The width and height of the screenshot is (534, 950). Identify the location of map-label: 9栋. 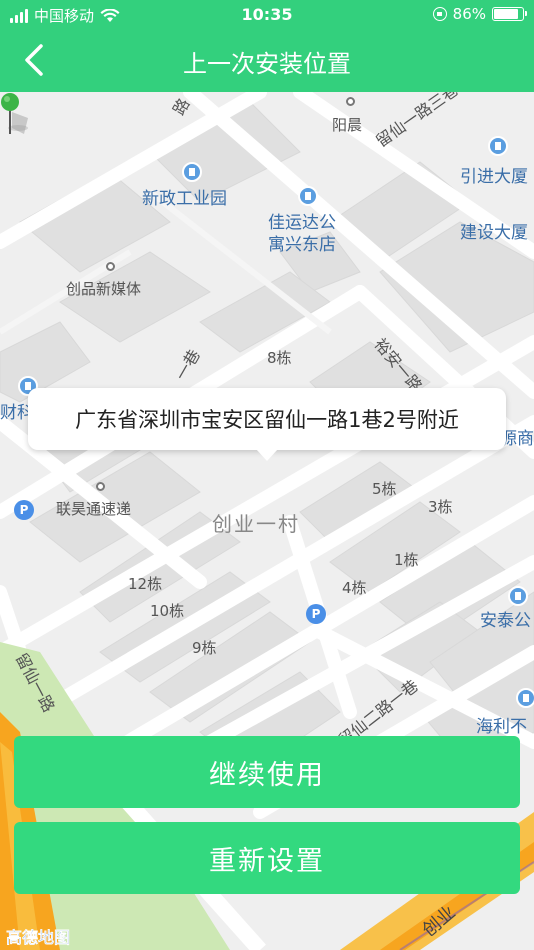
(204, 648).